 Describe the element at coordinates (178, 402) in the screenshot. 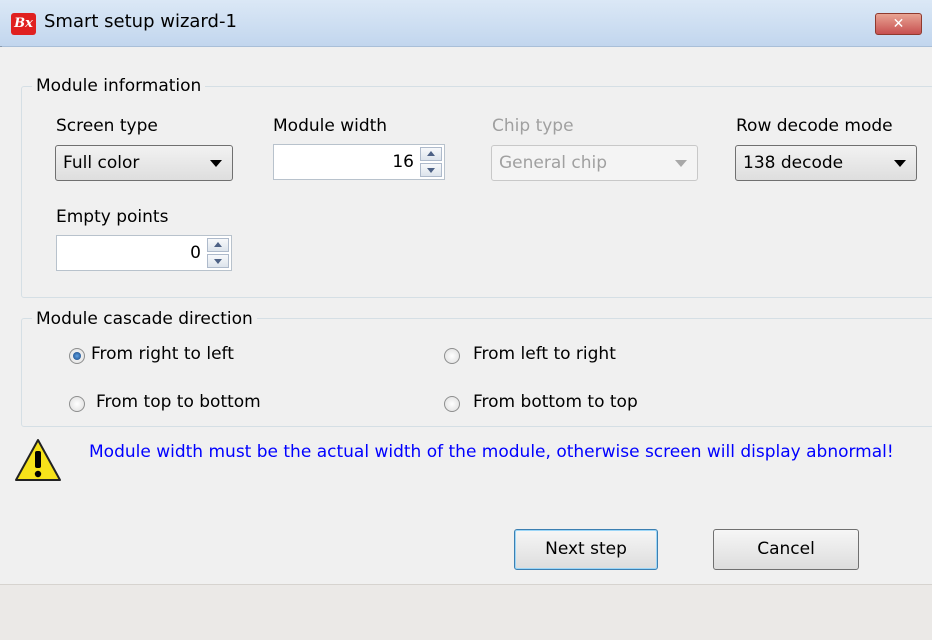

I see `radio-label: From top to bottom` at that location.